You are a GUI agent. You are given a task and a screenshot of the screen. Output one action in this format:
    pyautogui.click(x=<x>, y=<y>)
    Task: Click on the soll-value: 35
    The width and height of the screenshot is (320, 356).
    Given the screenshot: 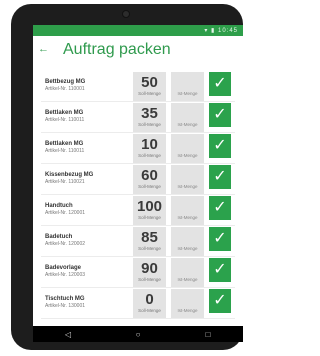 What is the action you would take?
    pyautogui.click(x=149, y=113)
    